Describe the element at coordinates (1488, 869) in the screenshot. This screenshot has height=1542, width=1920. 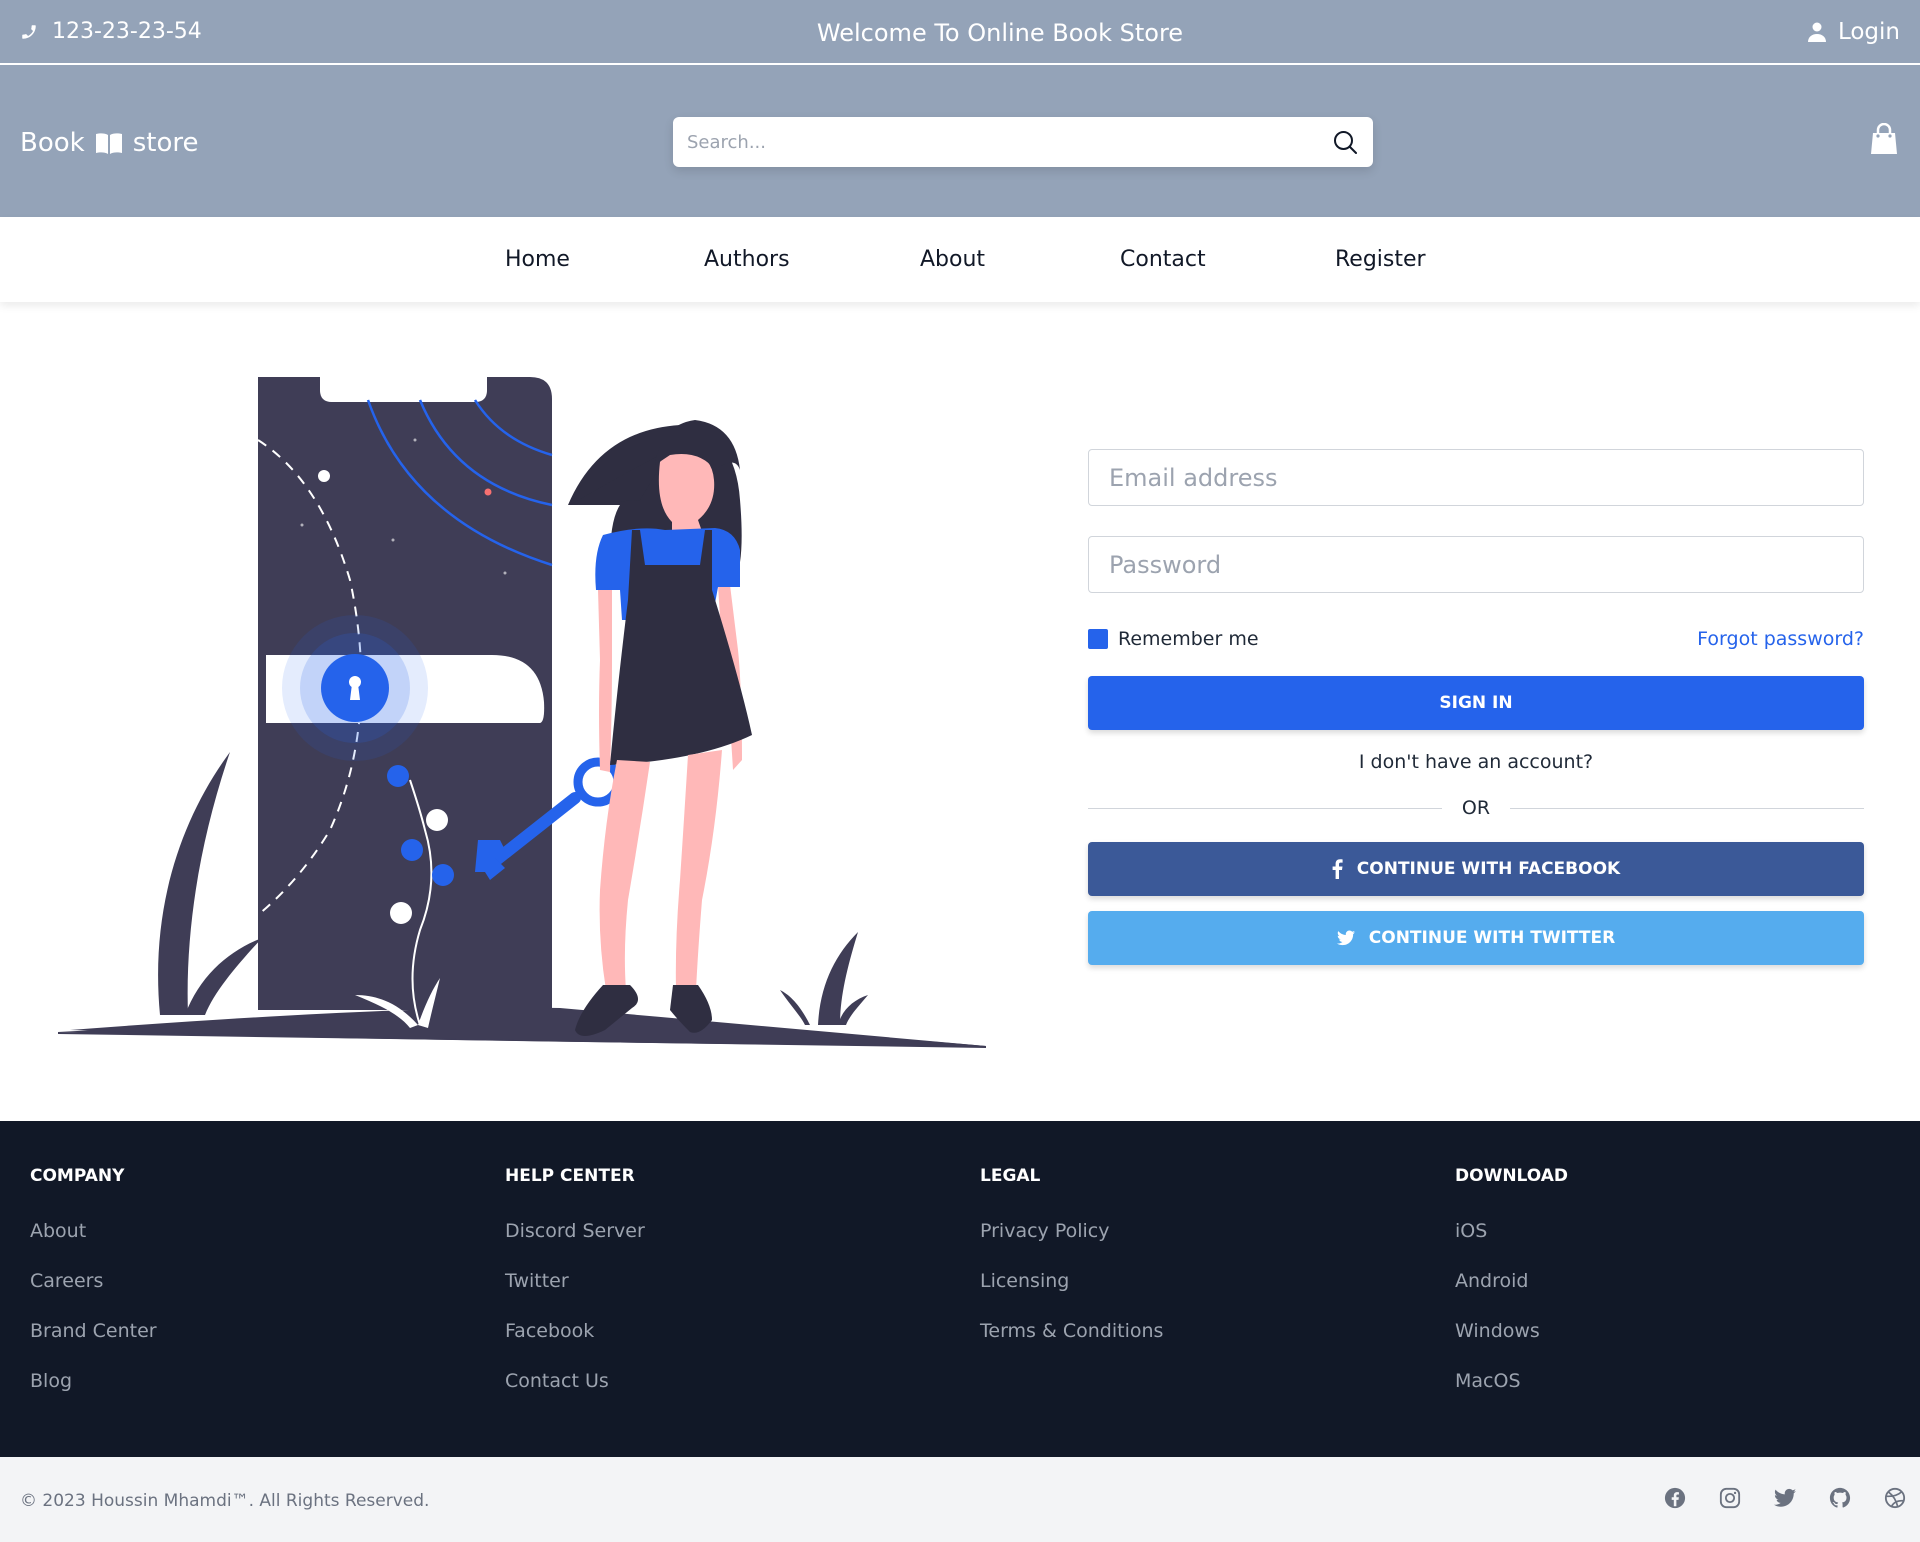
I see `facebook-label: CONTINUE WITH FACEBOOK` at that location.